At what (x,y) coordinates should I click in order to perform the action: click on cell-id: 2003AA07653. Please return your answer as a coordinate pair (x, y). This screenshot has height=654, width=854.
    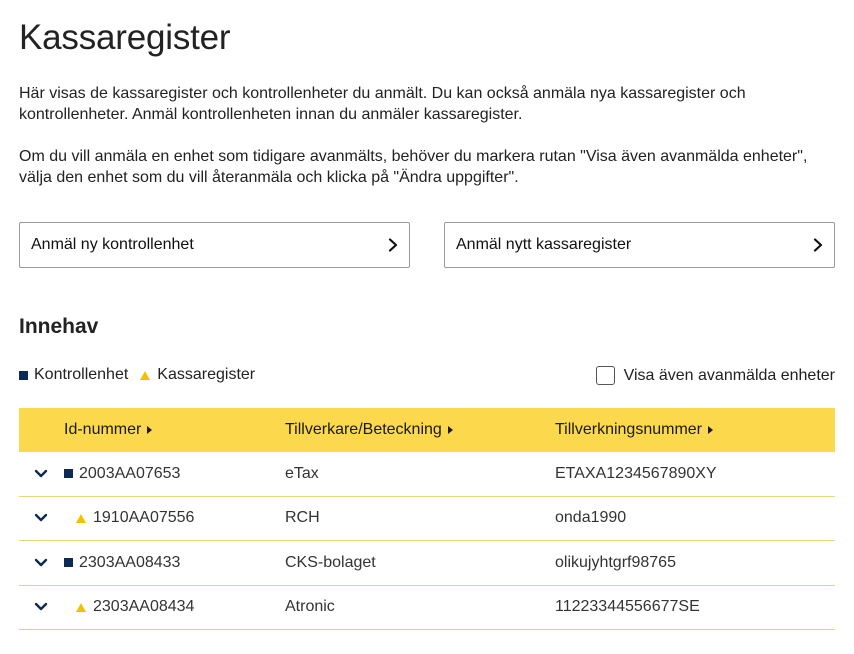
    Looking at the image, I should click on (122, 474).